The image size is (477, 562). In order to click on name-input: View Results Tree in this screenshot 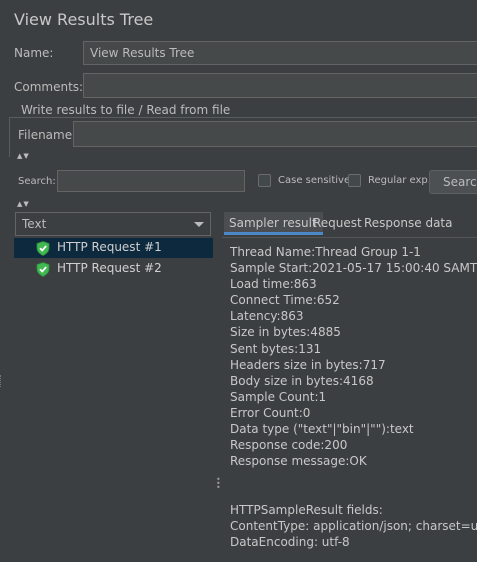, I will do `click(280, 53)`.